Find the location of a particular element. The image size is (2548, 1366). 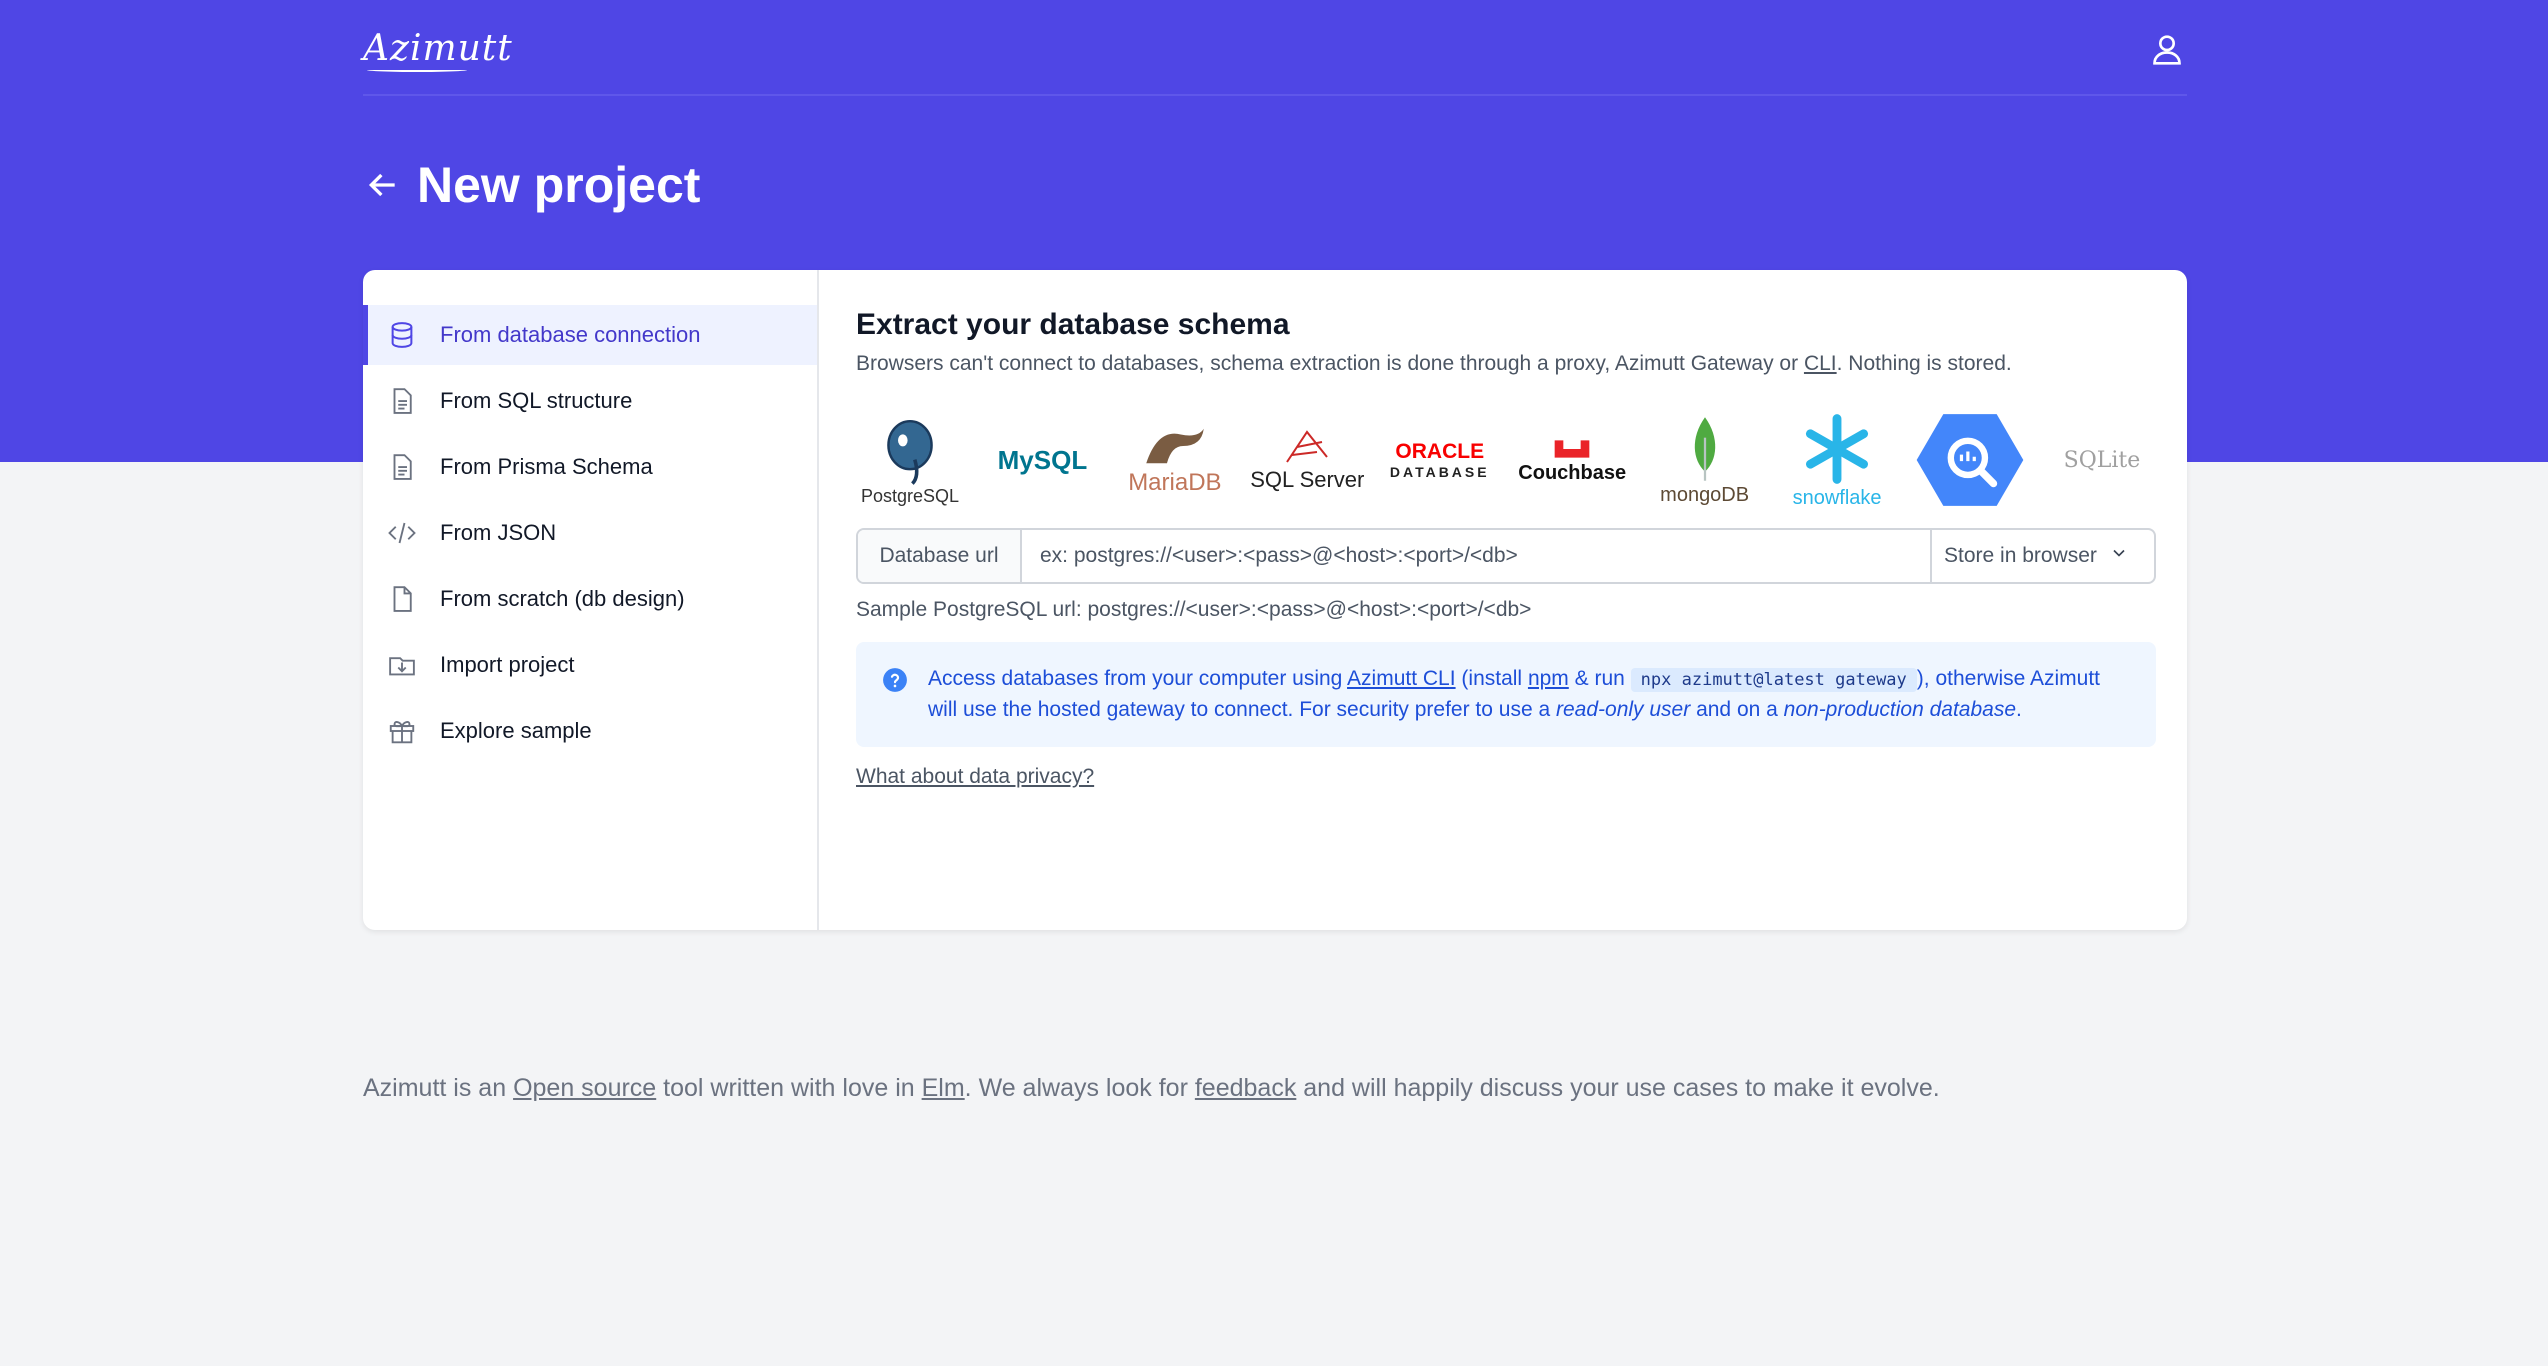

database-url-group: Database url Store in browser is located at coordinates (1506, 556).